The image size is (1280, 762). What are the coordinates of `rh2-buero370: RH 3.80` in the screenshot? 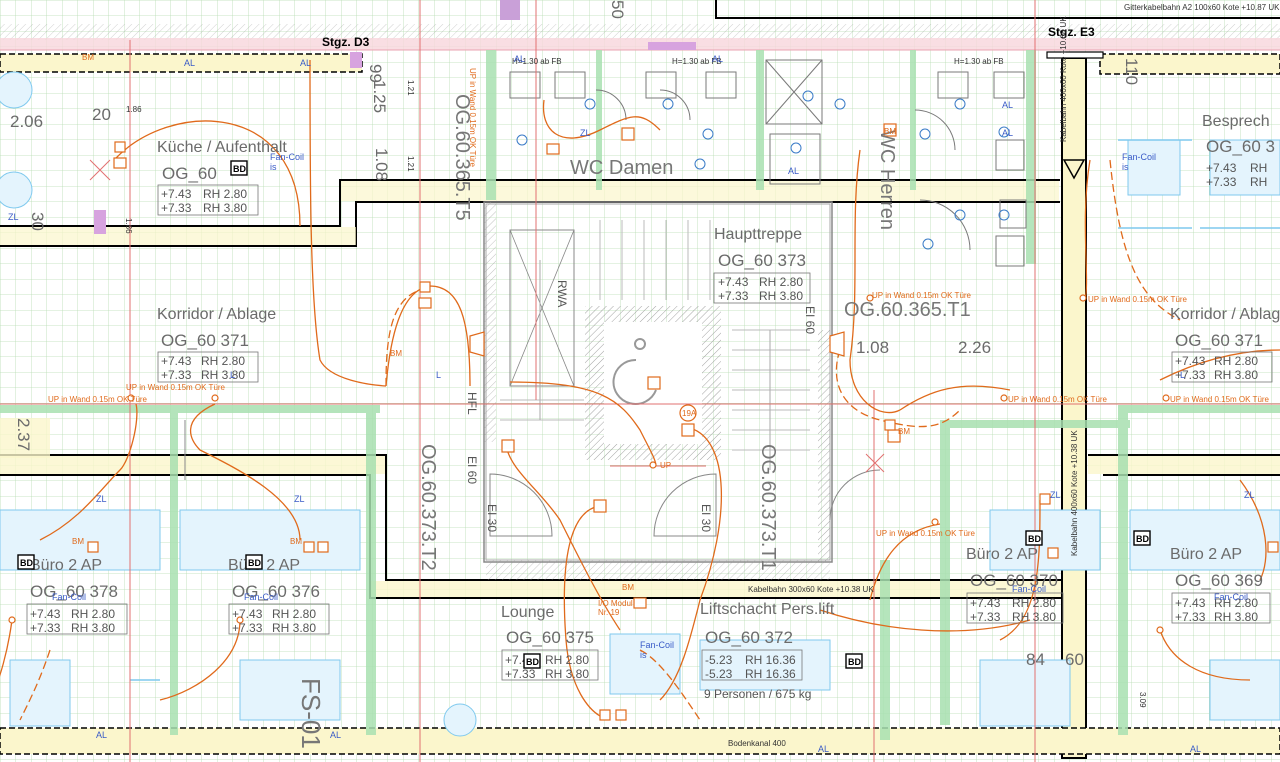 It's located at (1034, 617).